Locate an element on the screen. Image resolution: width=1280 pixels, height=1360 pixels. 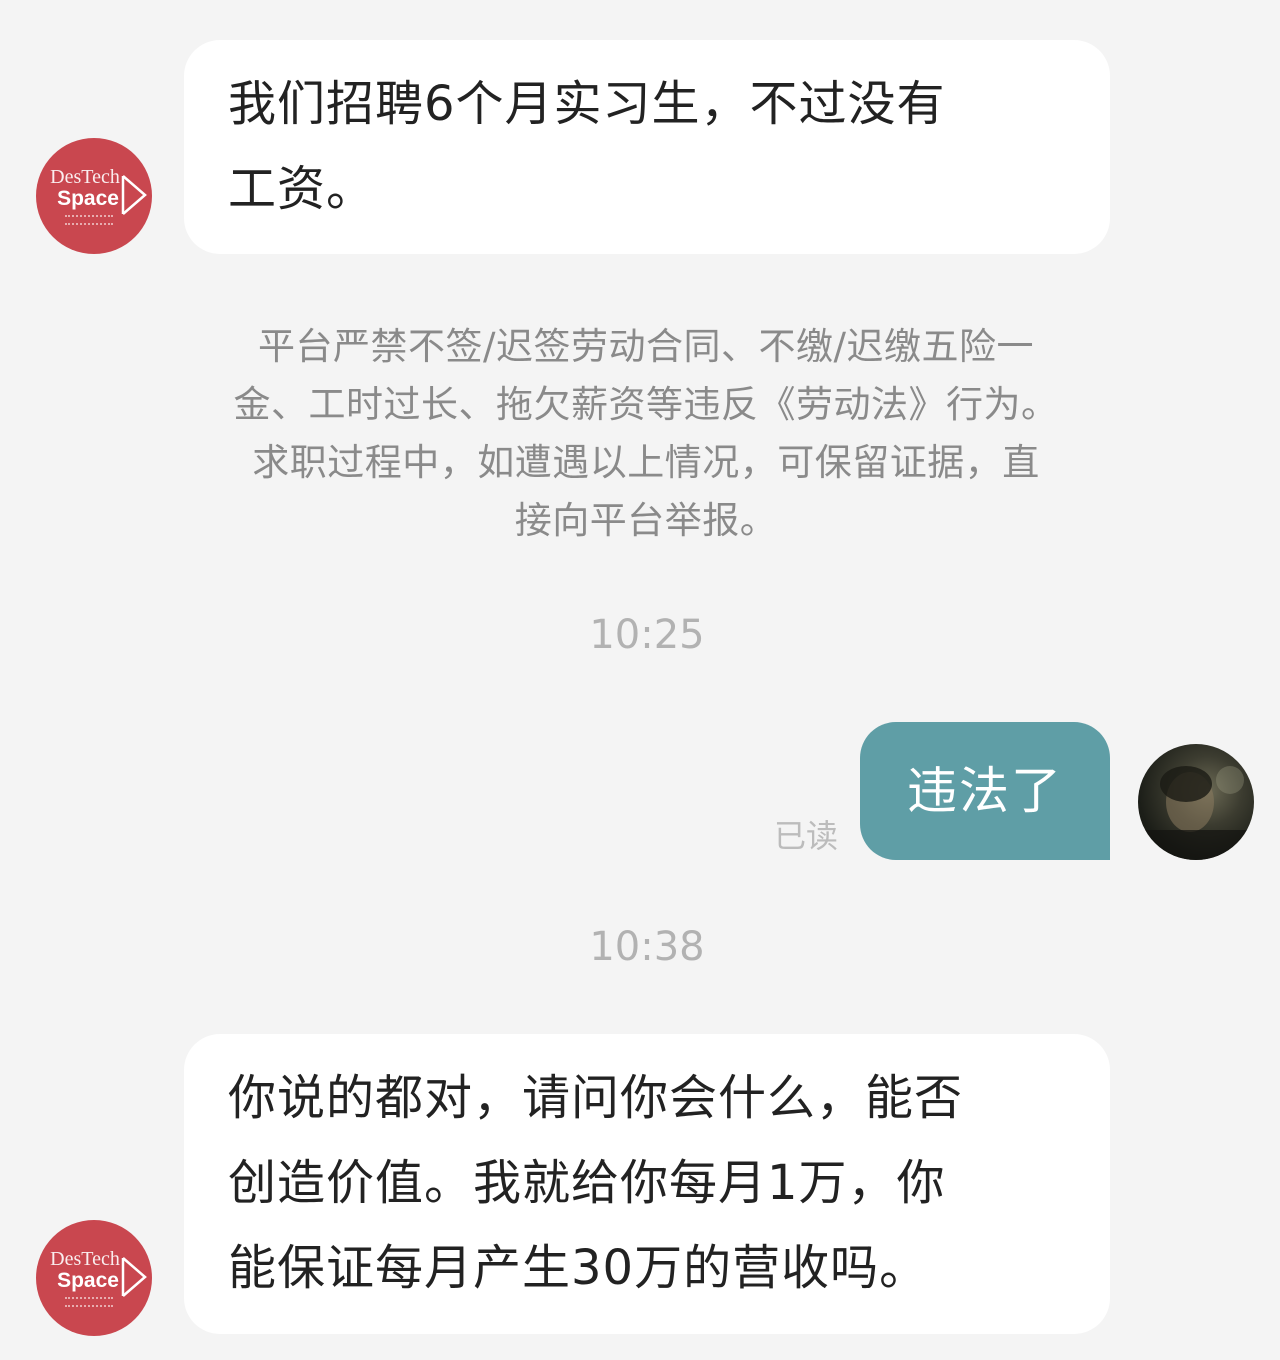
message-line: 你说的都对，请问你会什么，能否 is located at coordinates (596, 1098).